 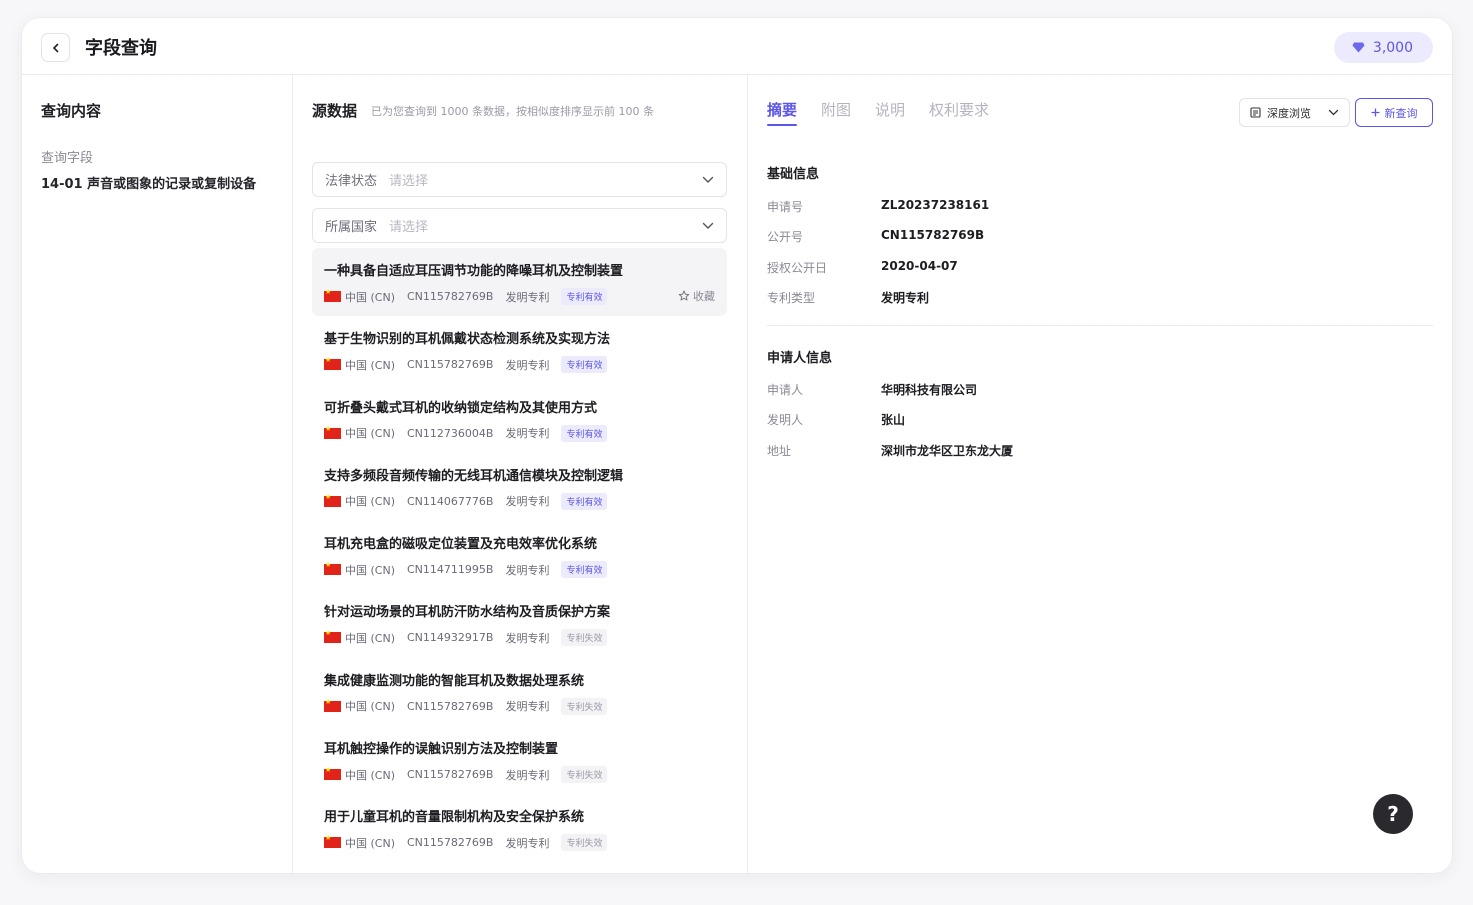 I want to click on chevron-down-icon, so click(x=1333, y=112).